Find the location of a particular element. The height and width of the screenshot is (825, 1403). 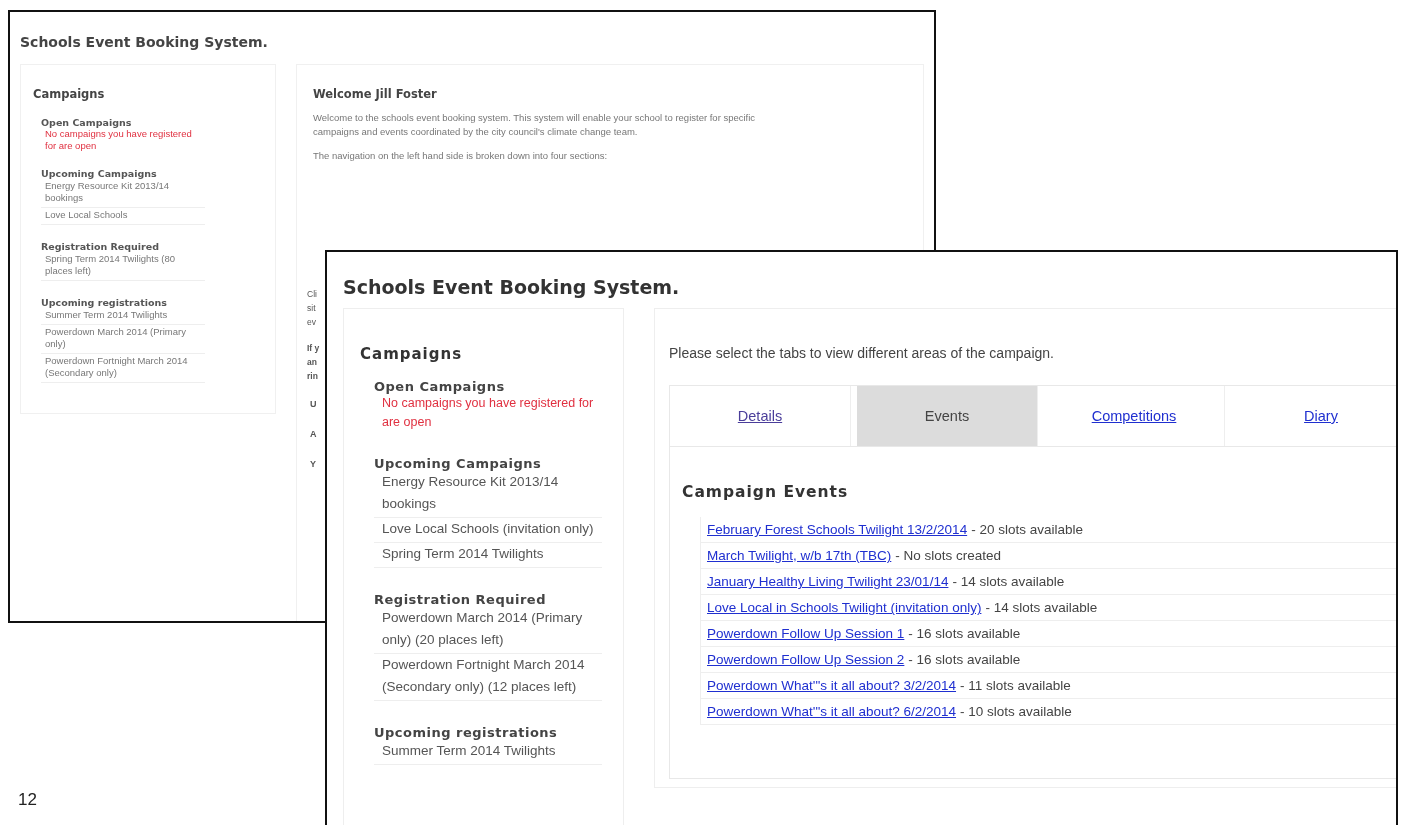

paragraph-text-fragment: an is located at coordinates (312, 362).